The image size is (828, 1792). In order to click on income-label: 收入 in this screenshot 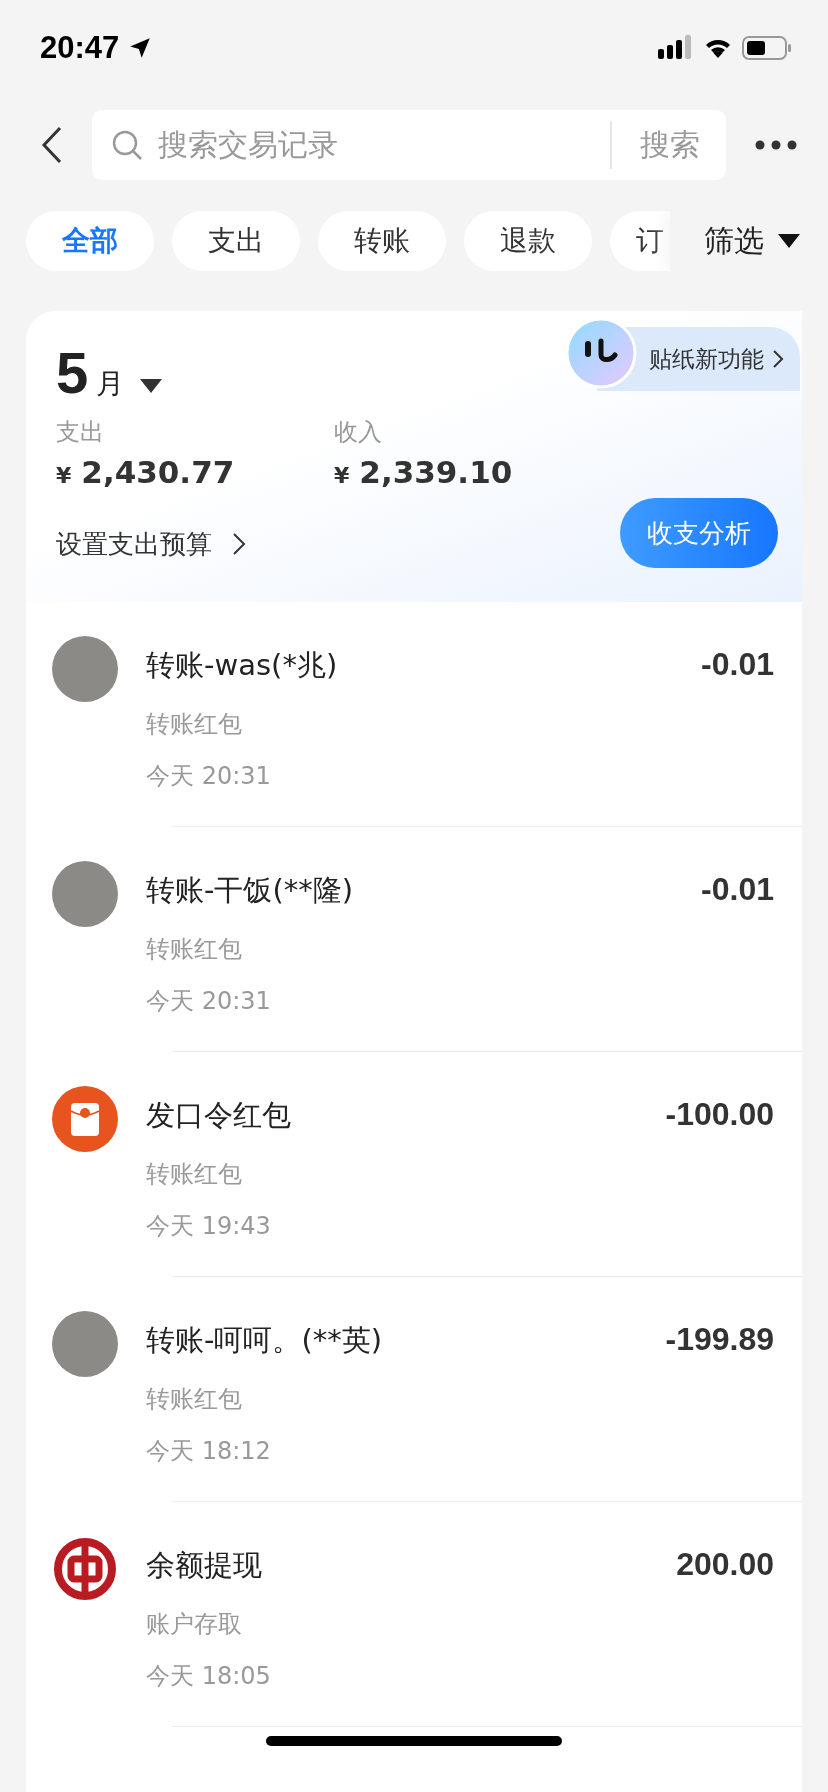, I will do `click(358, 432)`.